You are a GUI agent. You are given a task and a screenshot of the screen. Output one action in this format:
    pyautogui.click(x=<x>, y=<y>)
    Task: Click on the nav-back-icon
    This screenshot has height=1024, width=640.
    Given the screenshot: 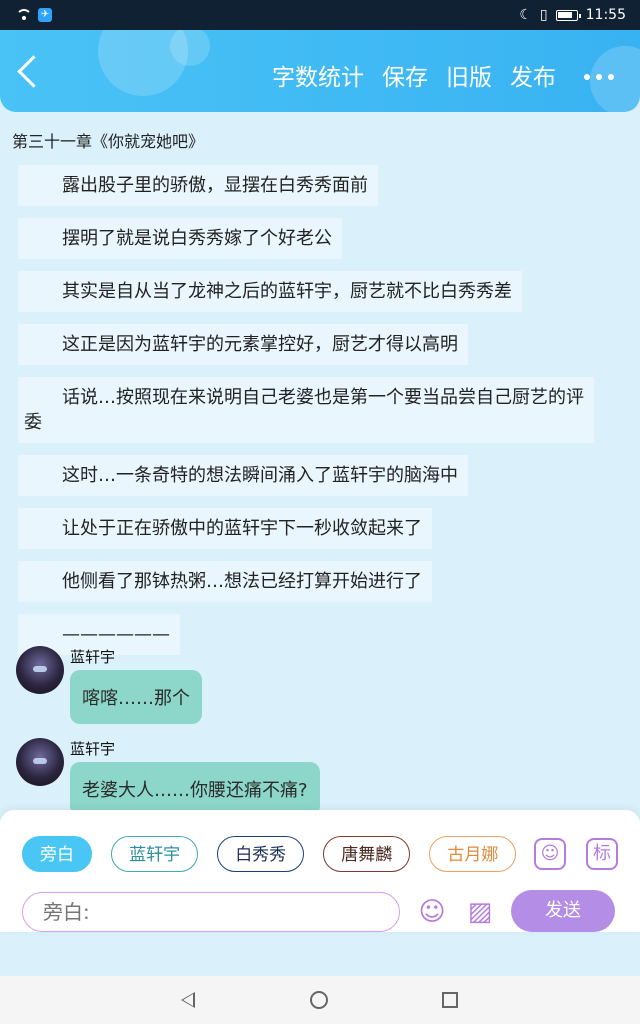 What is the action you would take?
    pyautogui.click(x=188, y=1000)
    